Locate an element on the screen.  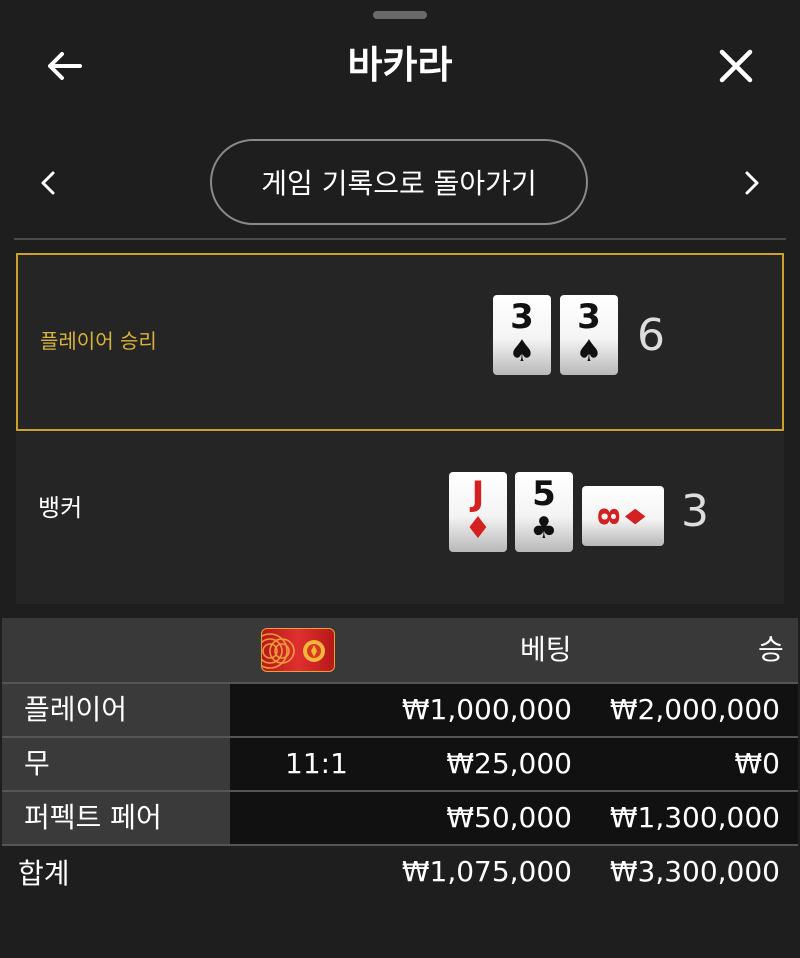
player-hand-label: 플레이어 승리 is located at coordinates (98, 341).